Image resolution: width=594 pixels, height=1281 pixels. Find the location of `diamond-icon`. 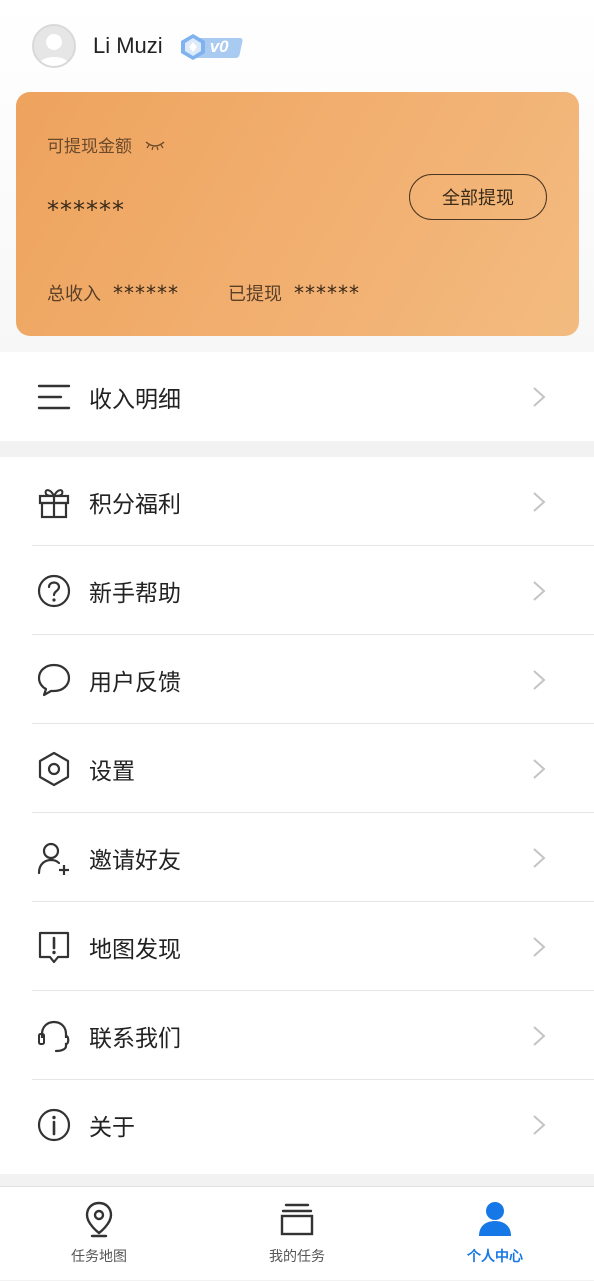

diamond-icon is located at coordinates (192, 47).